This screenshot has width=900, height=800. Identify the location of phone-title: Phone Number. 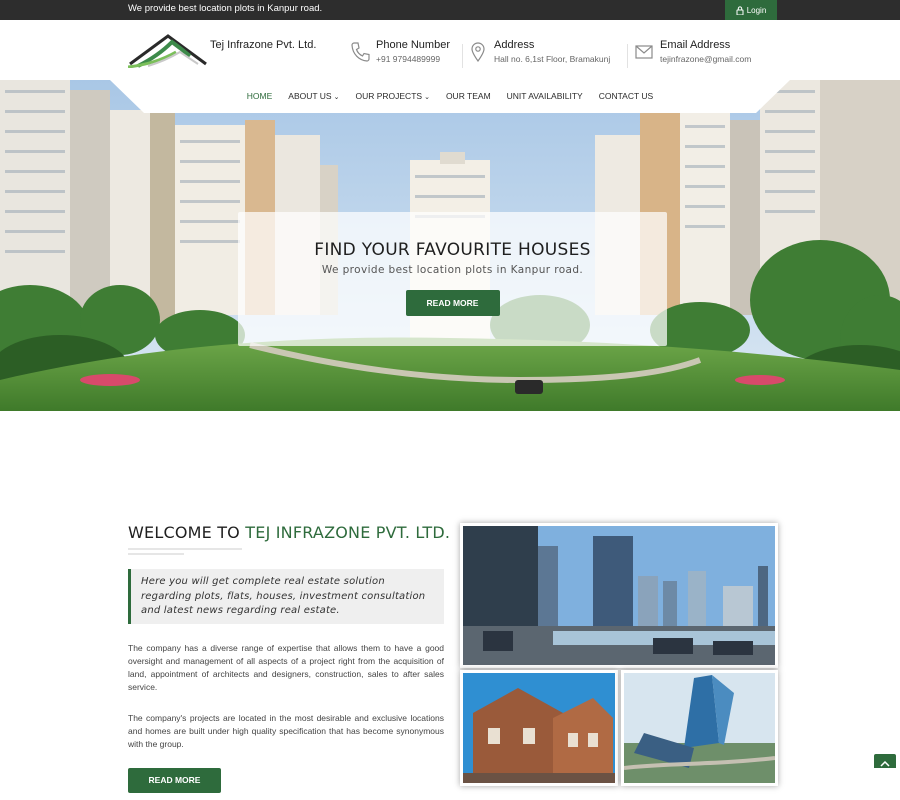
(413, 45).